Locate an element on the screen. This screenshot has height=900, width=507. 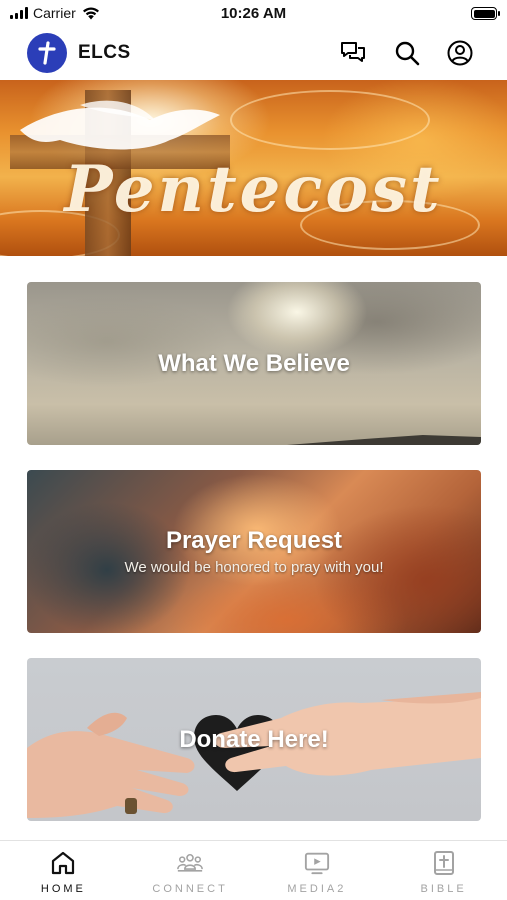
card-title: What We Believe is located at coordinates (254, 363).